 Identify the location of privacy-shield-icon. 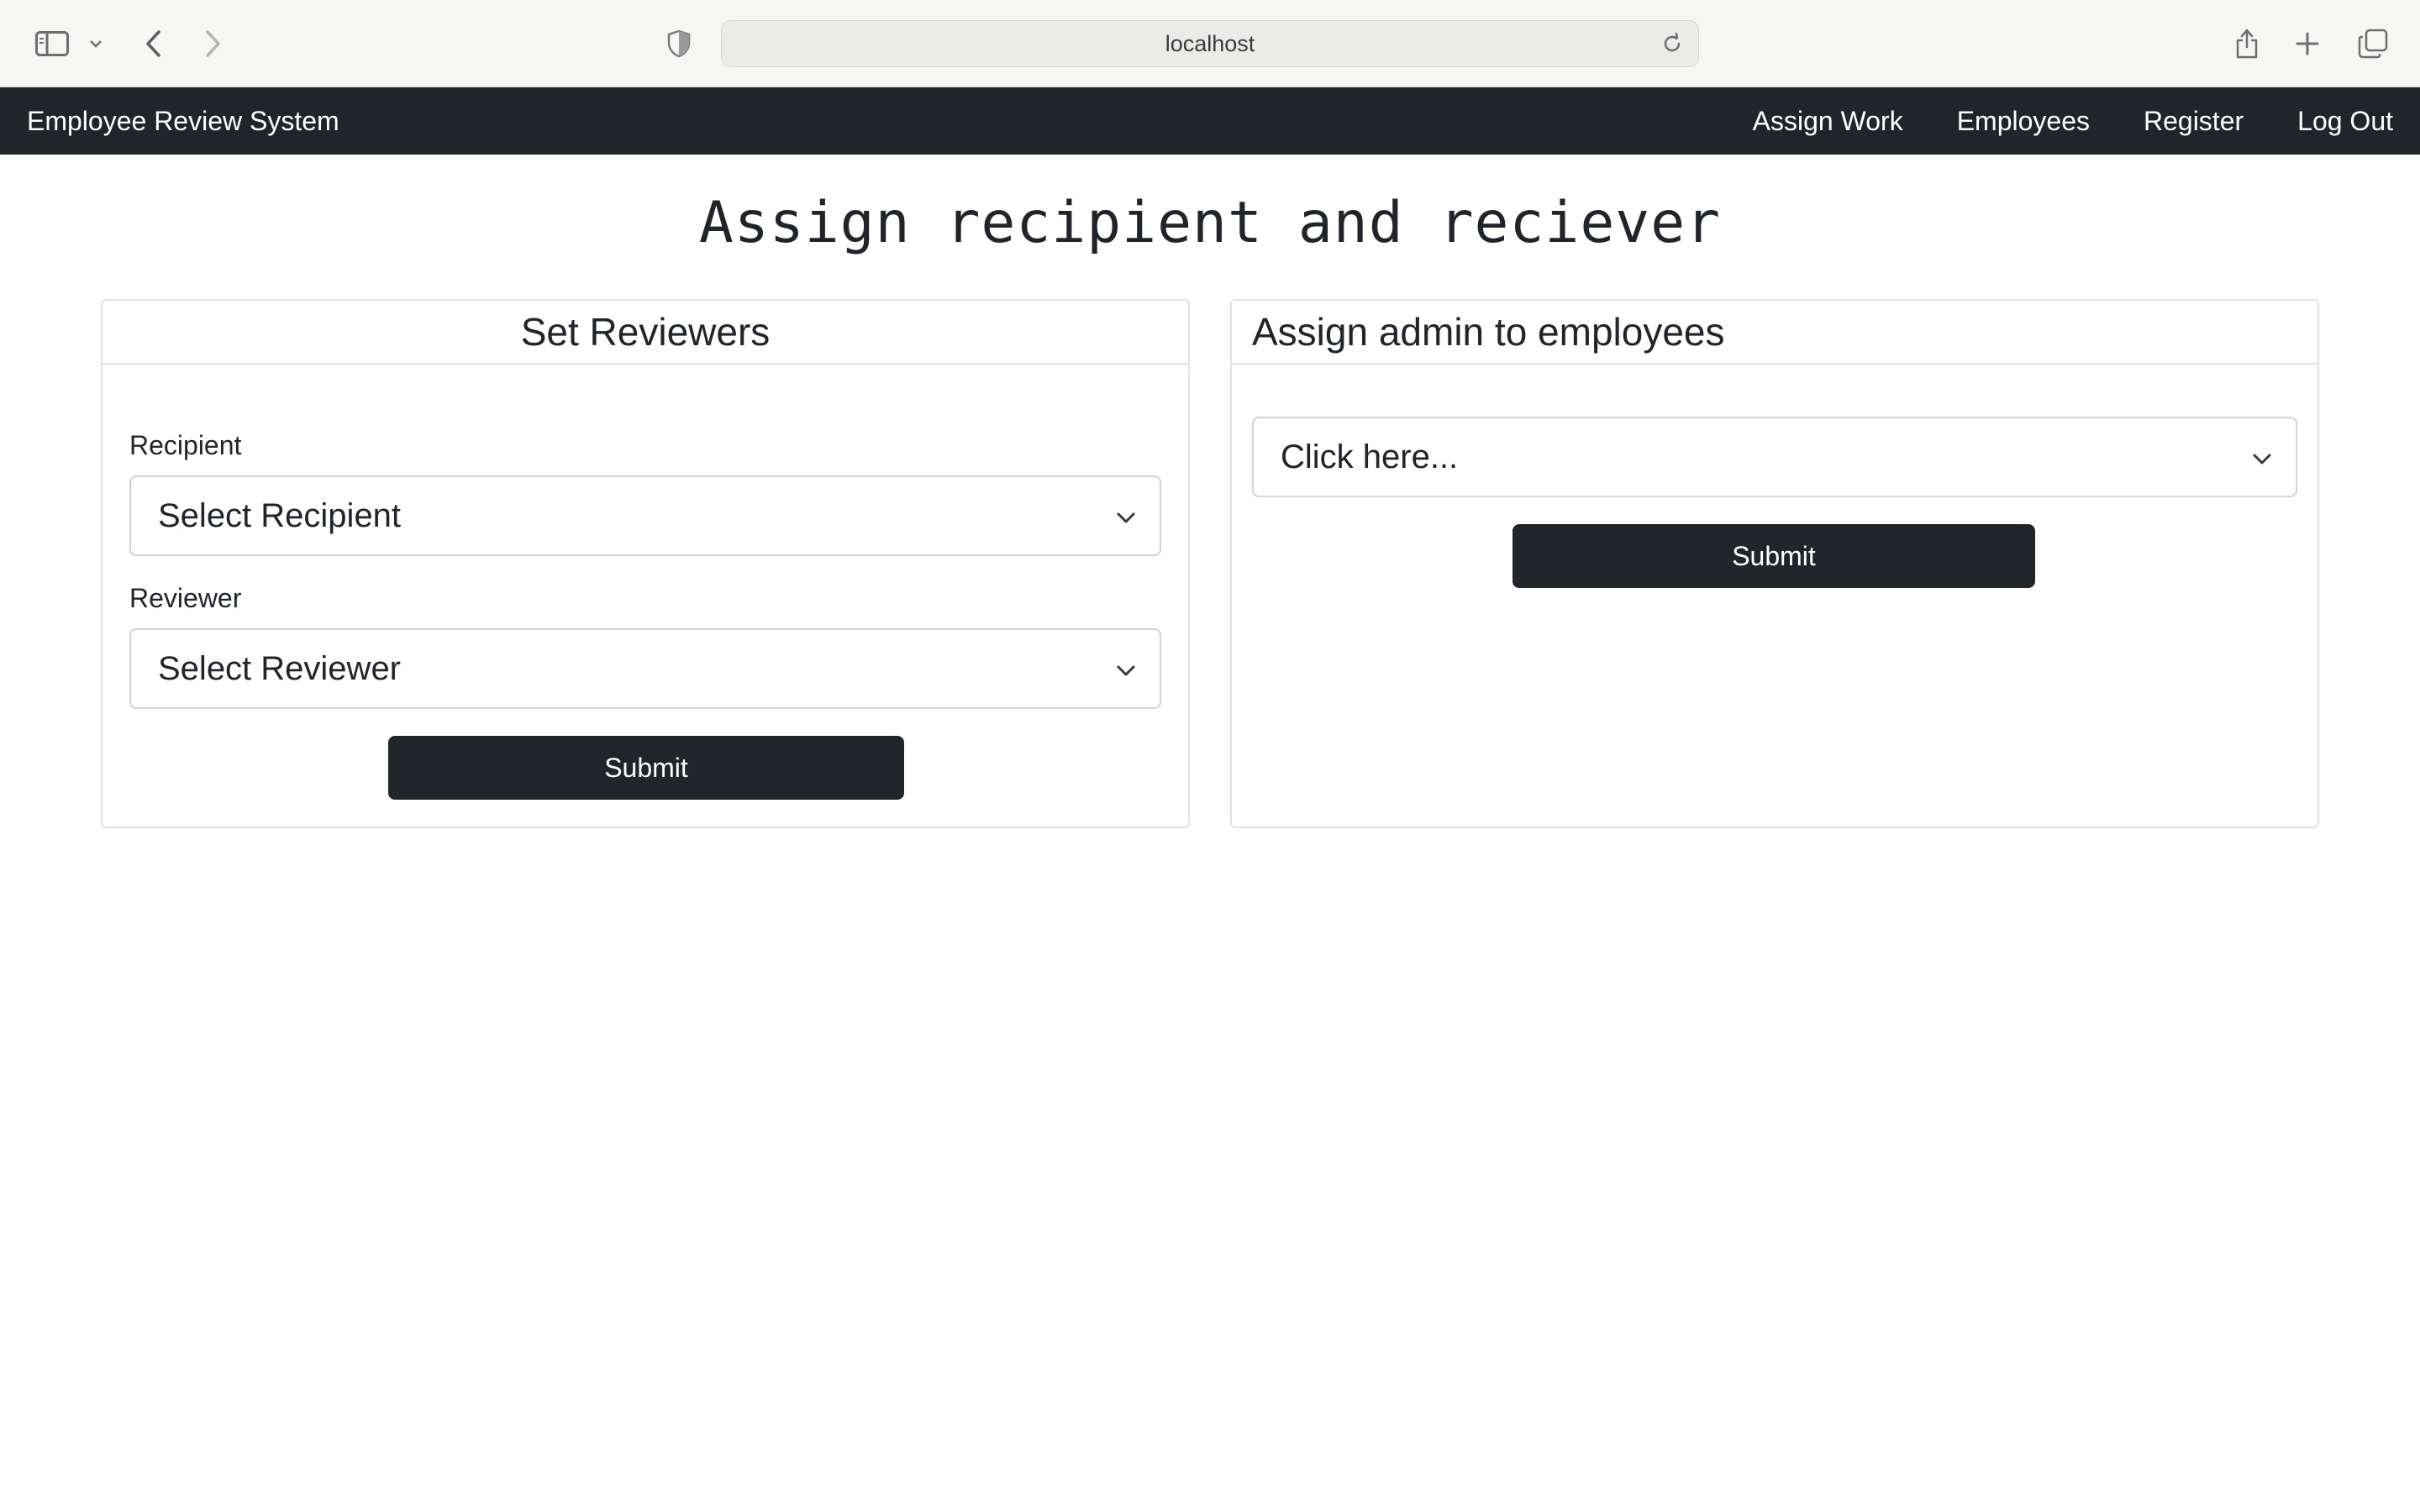
(678, 44).